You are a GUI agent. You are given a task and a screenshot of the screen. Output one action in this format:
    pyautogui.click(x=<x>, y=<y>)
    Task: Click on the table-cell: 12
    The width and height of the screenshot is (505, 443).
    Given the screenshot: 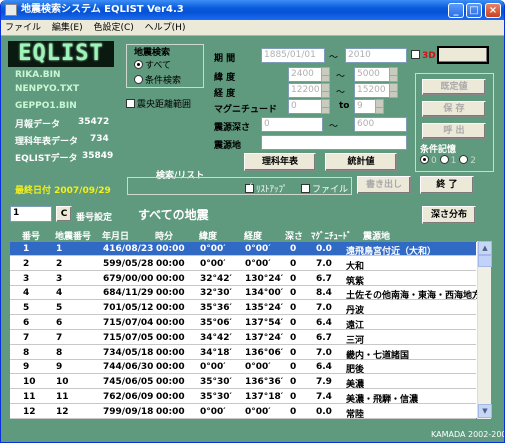 What is the action you would take?
    pyautogui.click(x=29, y=411)
    